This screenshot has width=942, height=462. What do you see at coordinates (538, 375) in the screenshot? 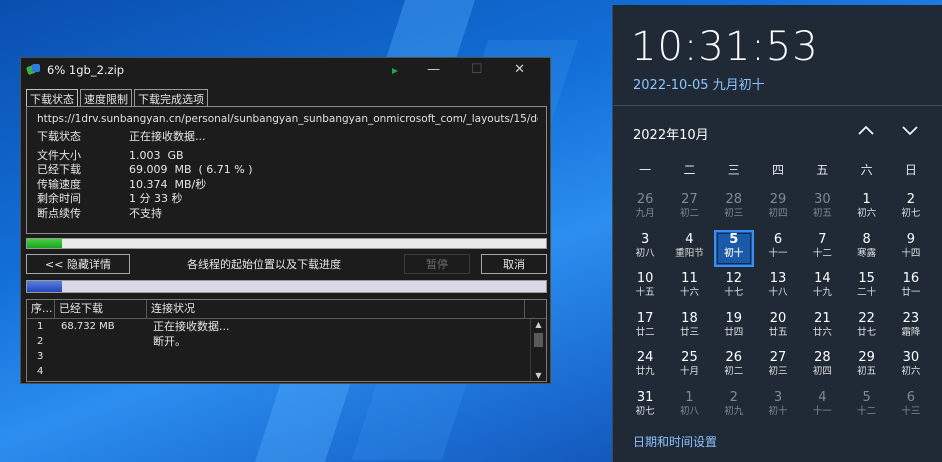
I see `scroll-down-icon: ▼` at bounding box center [538, 375].